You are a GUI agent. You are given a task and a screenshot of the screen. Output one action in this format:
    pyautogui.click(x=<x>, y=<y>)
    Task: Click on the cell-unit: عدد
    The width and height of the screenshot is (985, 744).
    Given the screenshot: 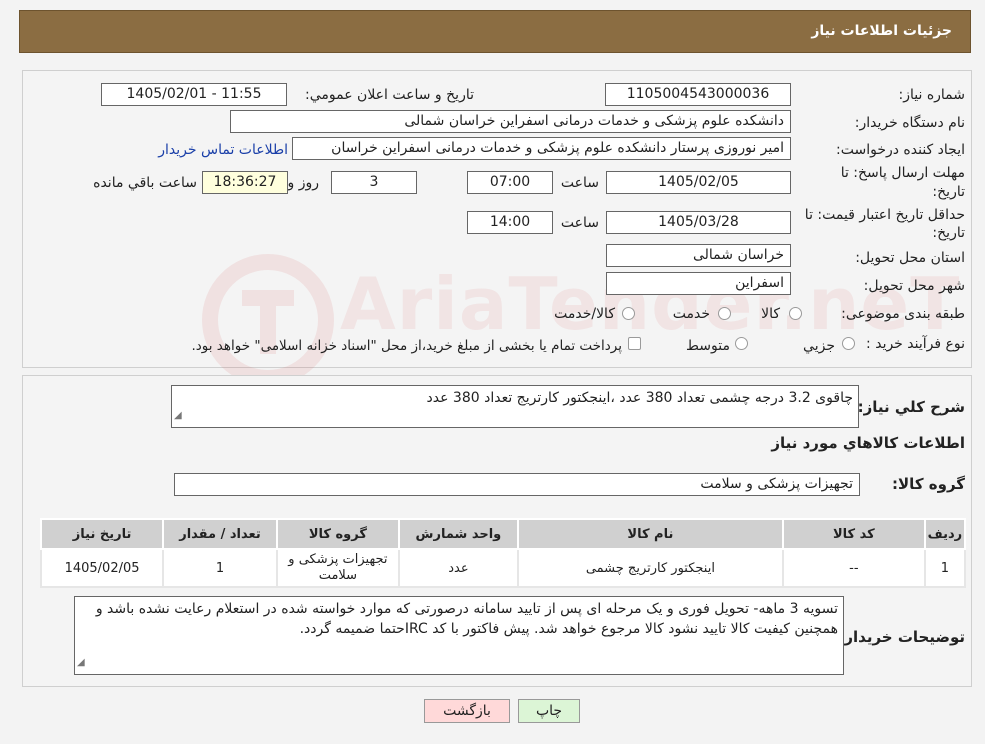 What is the action you would take?
    pyautogui.click(x=458, y=568)
    